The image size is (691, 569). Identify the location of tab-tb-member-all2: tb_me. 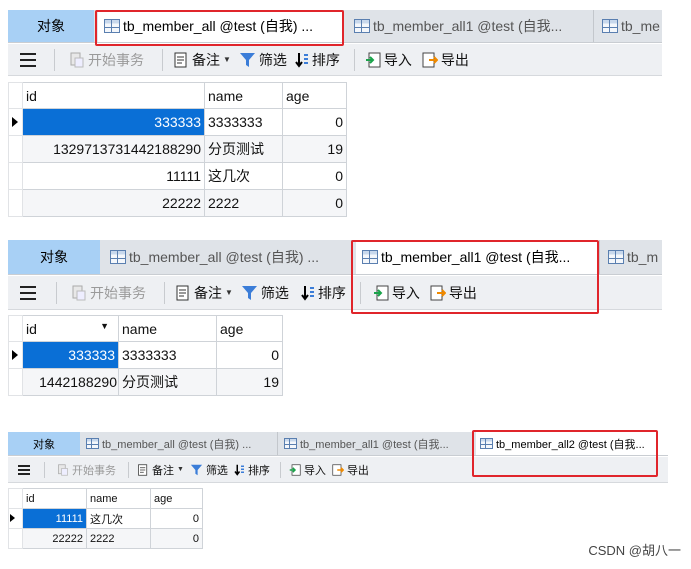
(630, 26).